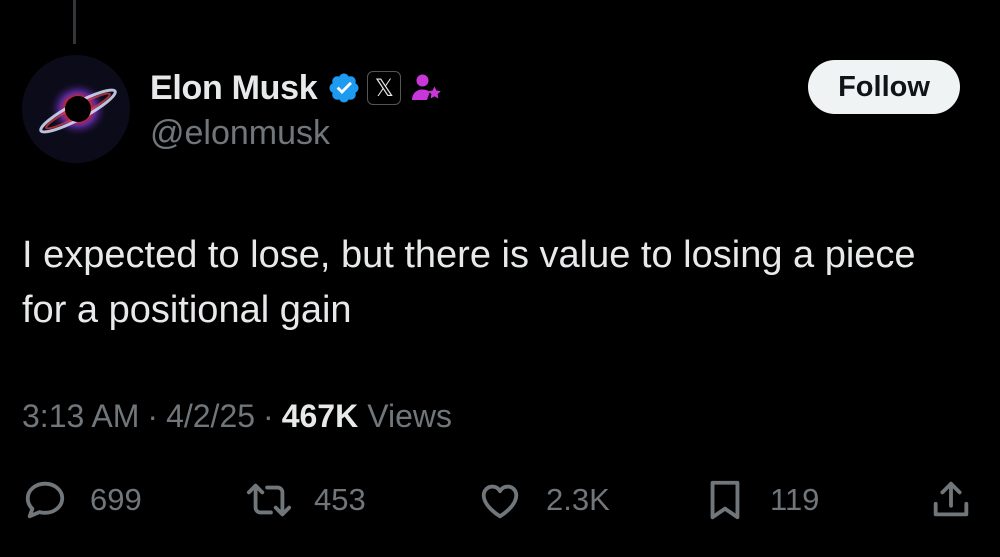  I want to click on x-affiliation-badge-icon: 𝕏, so click(384, 88).